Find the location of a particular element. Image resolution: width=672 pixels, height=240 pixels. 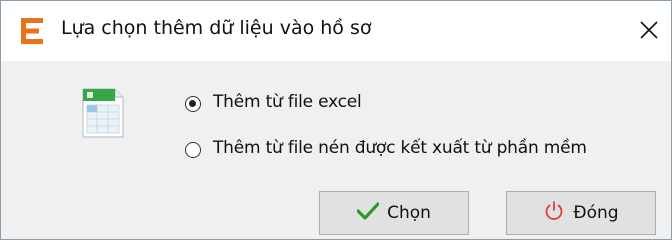

radio-button-selected is located at coordinates (193, 104).